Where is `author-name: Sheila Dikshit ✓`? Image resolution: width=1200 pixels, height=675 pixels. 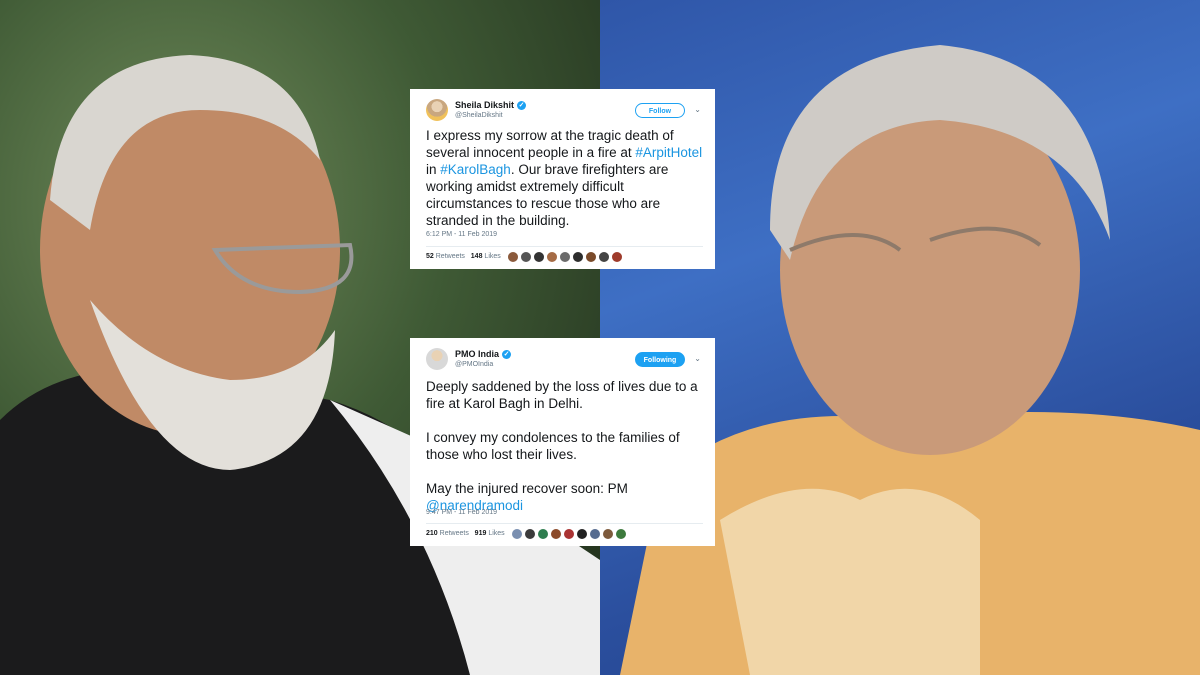 author-name: Sheila Dikshit ✓ is located at coordinates (491, 105).